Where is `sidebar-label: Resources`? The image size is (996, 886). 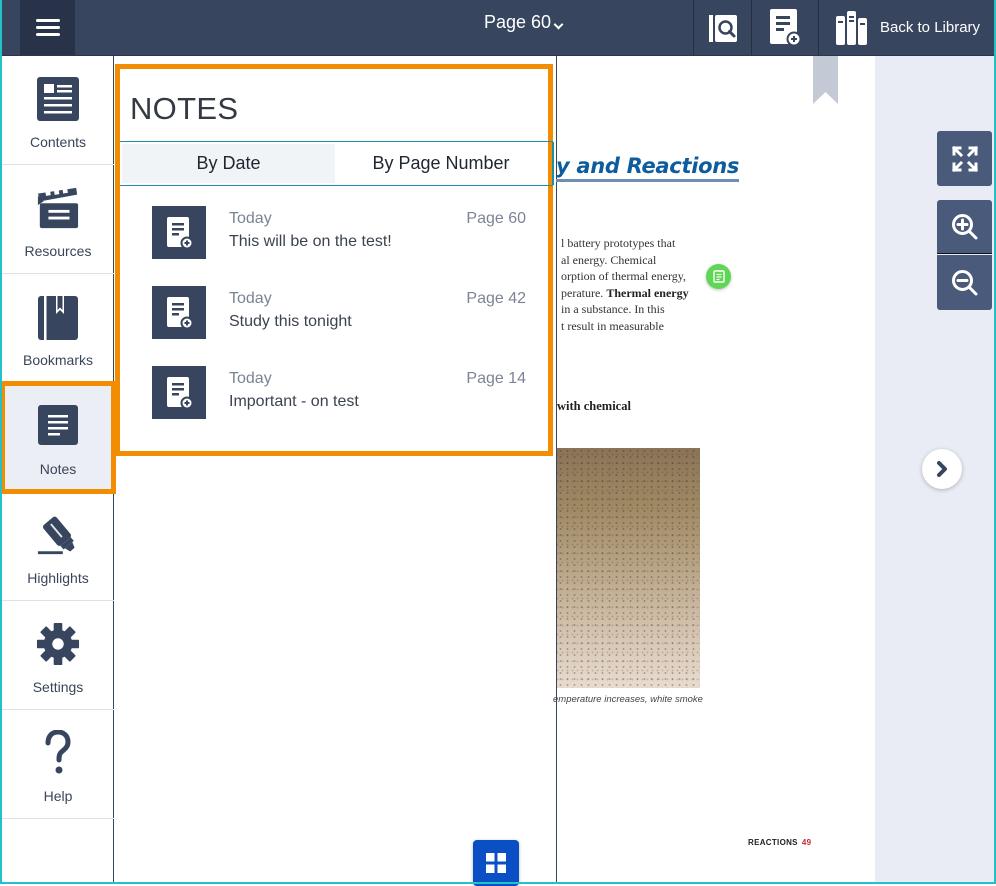
sidebar-label: Resources is located at coordinates (58, 251).